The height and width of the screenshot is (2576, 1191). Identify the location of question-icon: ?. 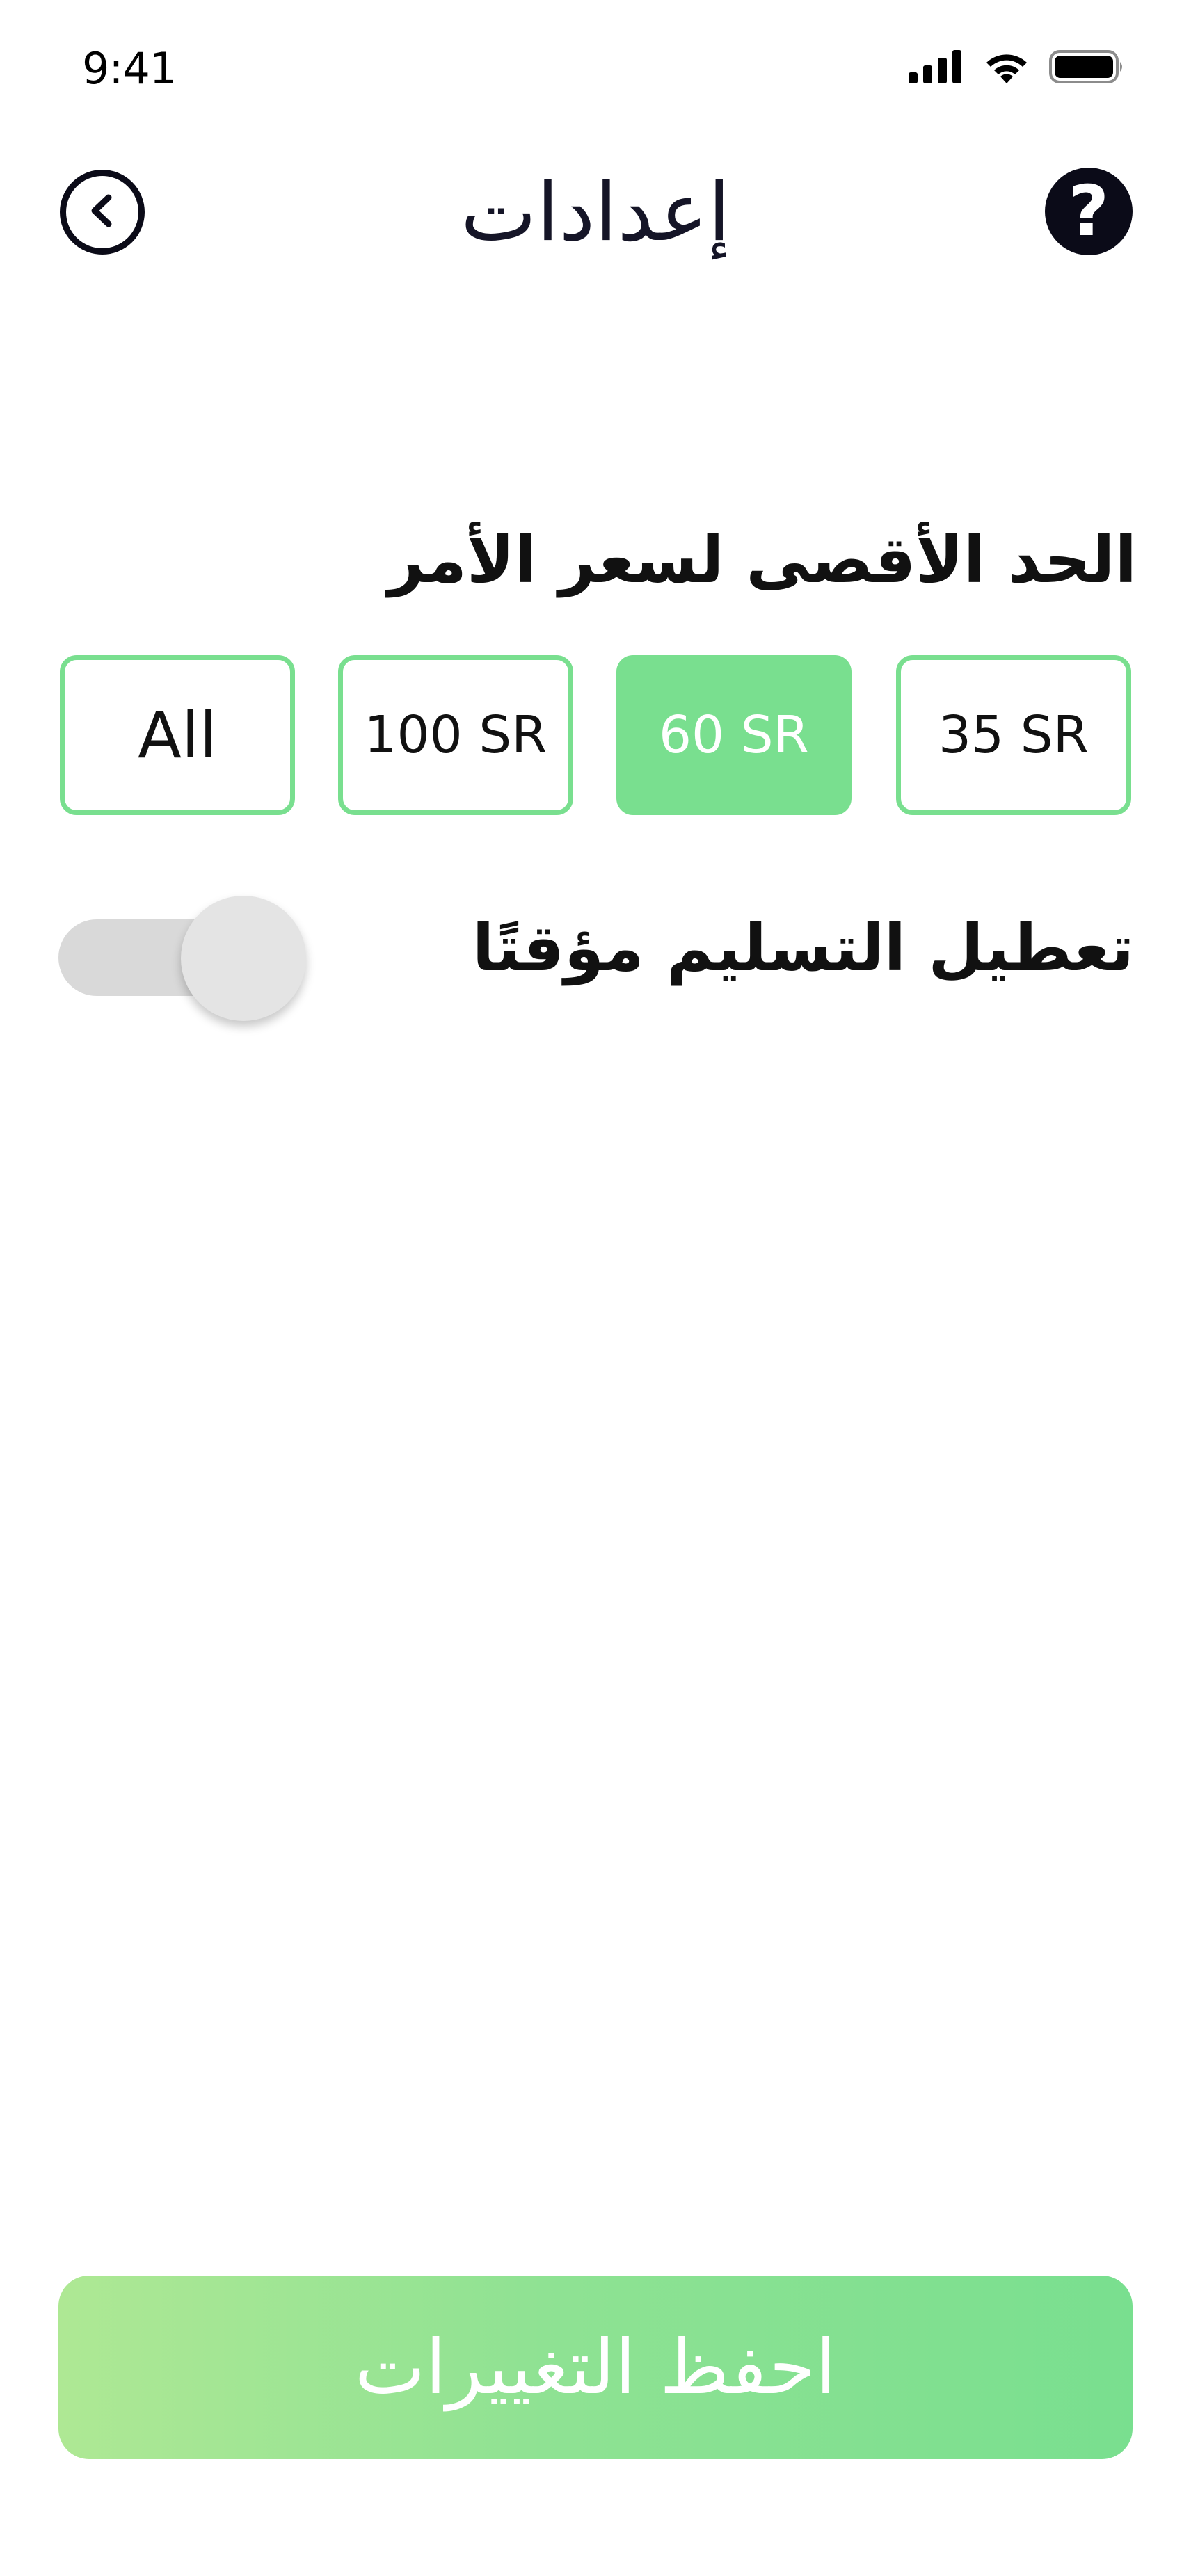
(1088, 211).